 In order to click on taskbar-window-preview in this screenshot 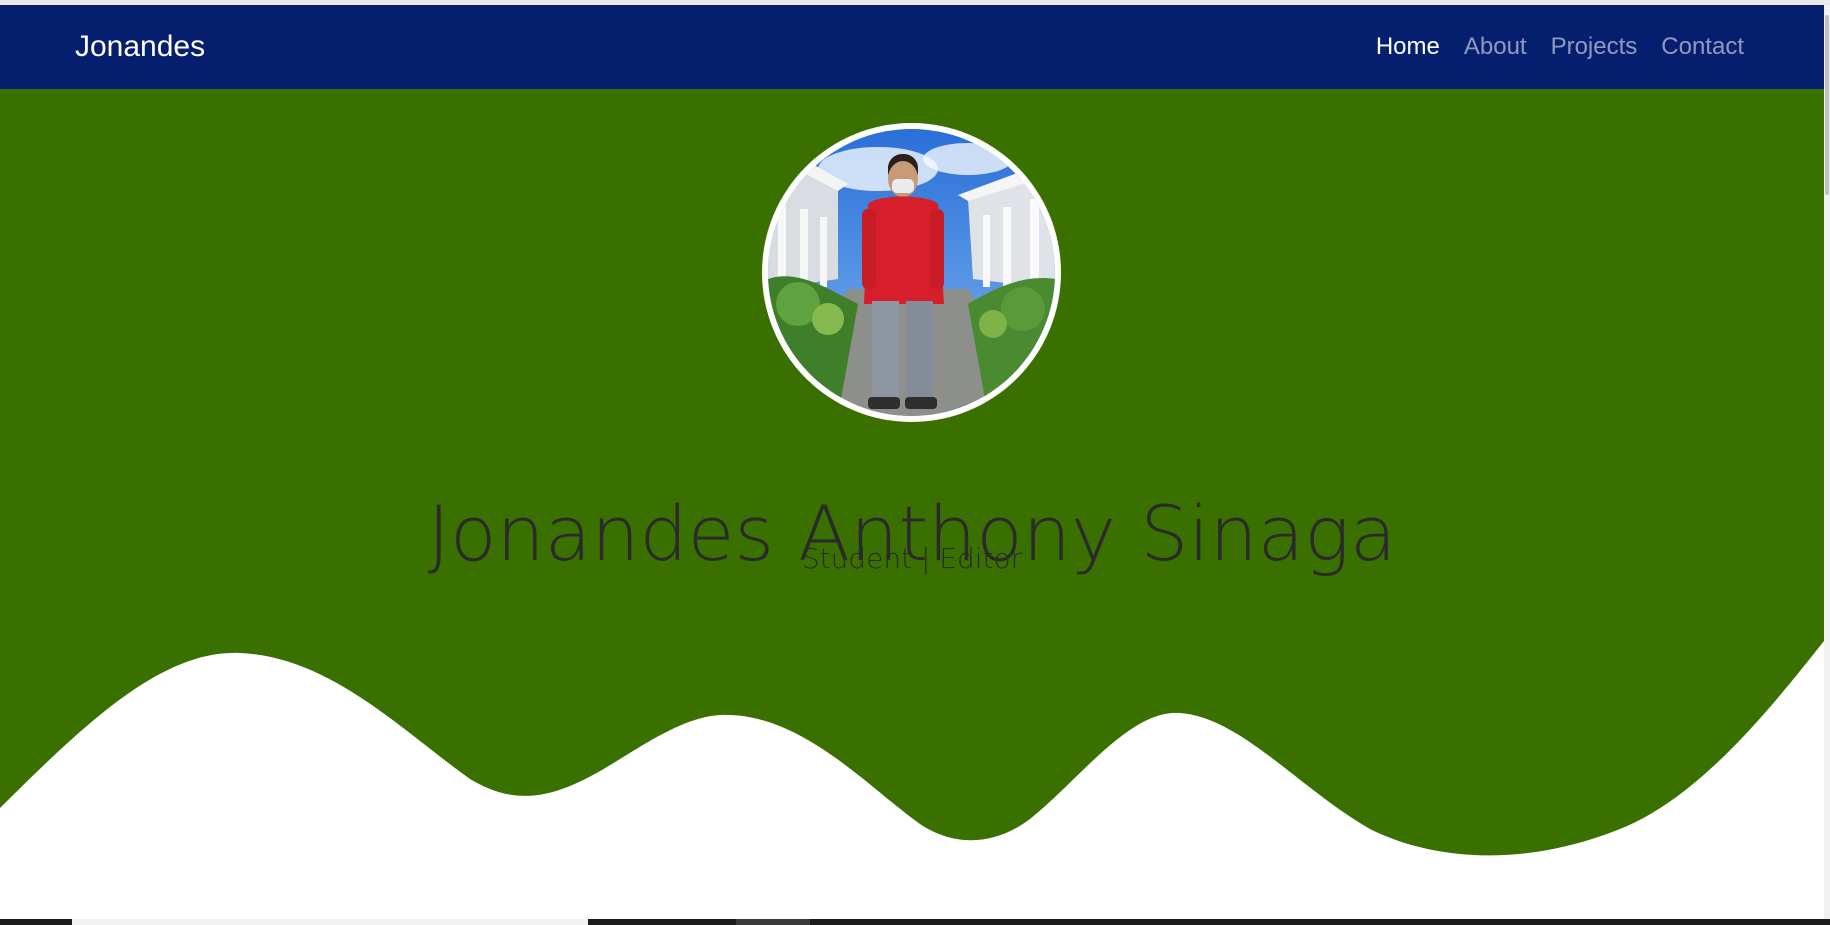, I will do `click(330, 922)`.